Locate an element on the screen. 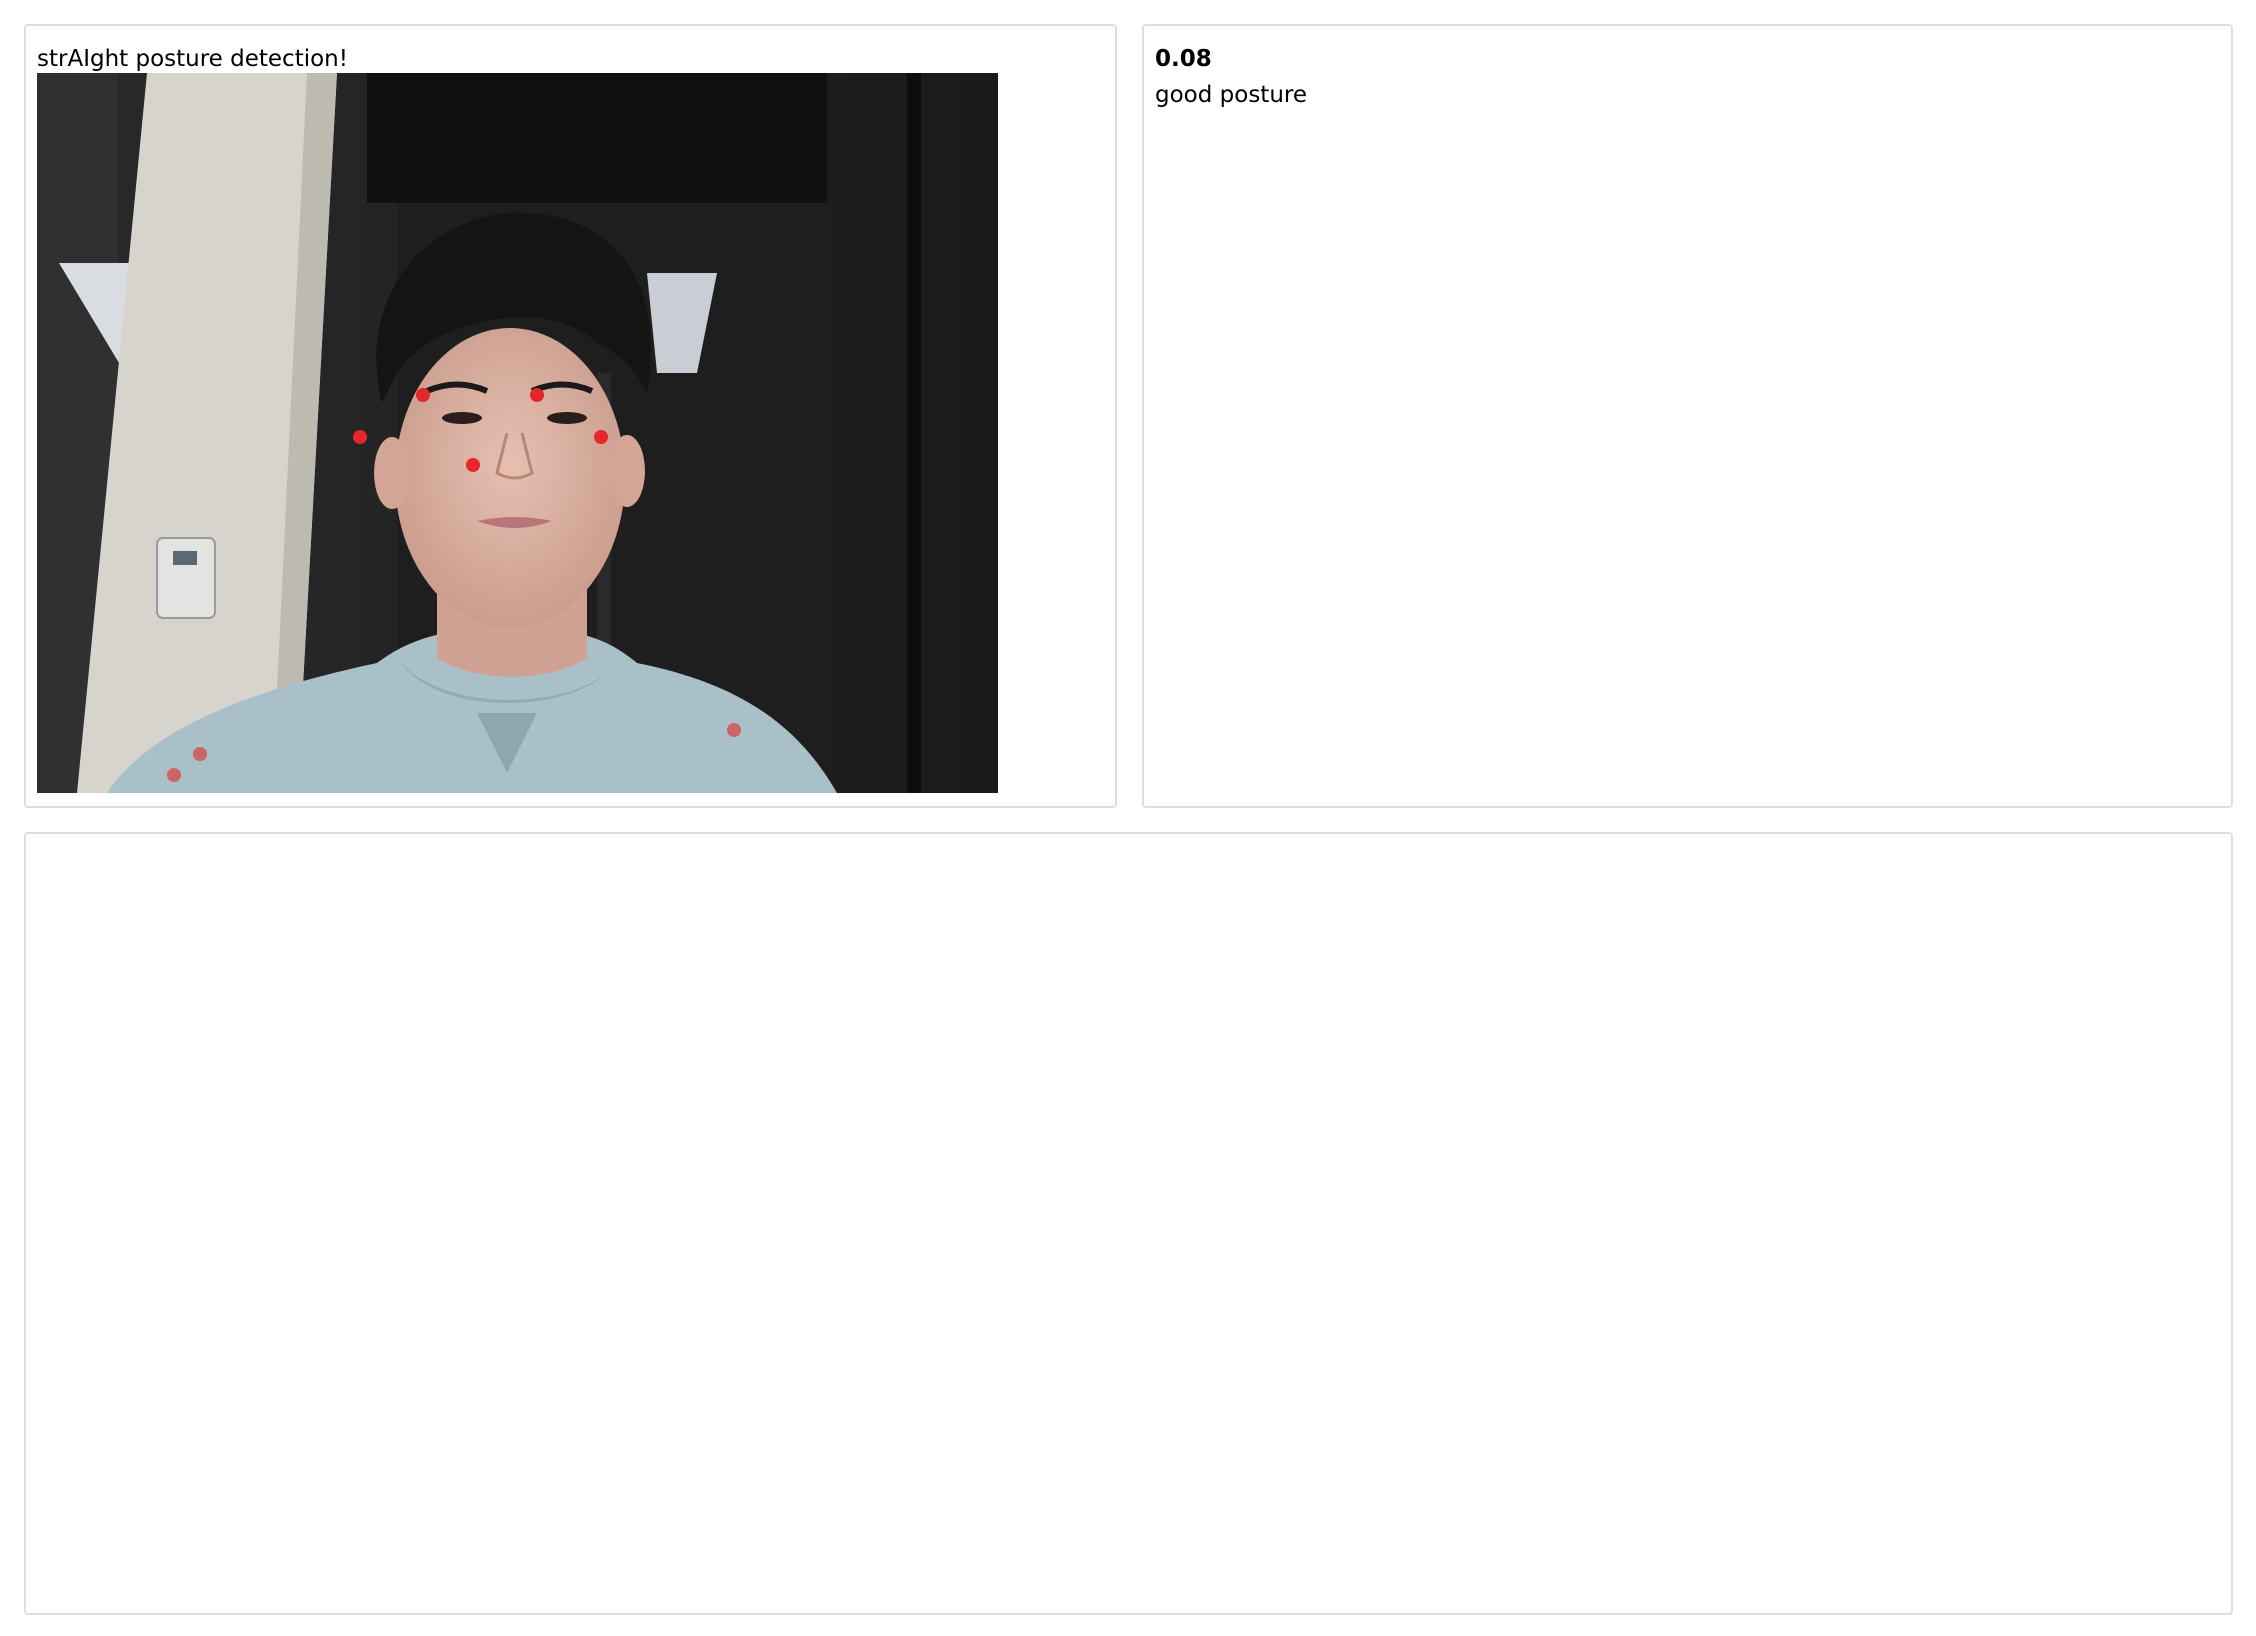 This screenshot has width=2256, height=1636. posture-verdict: good posture is located at coordinates (1231, 95).